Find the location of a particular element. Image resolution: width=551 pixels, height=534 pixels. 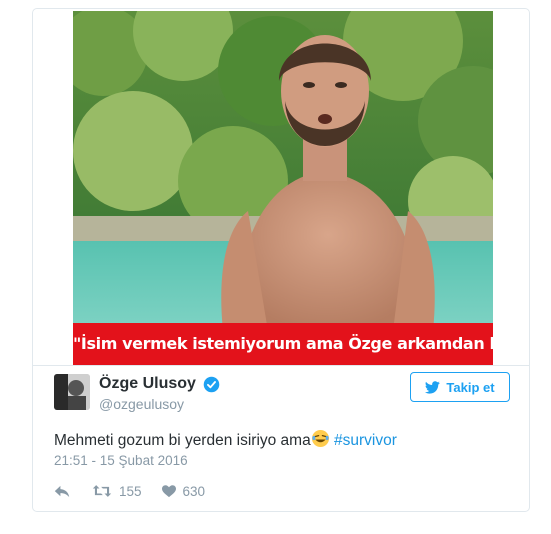

tweet-body: Mehmeti gozum bi yerden isiriyo ama is located at coordinates (182, 440).